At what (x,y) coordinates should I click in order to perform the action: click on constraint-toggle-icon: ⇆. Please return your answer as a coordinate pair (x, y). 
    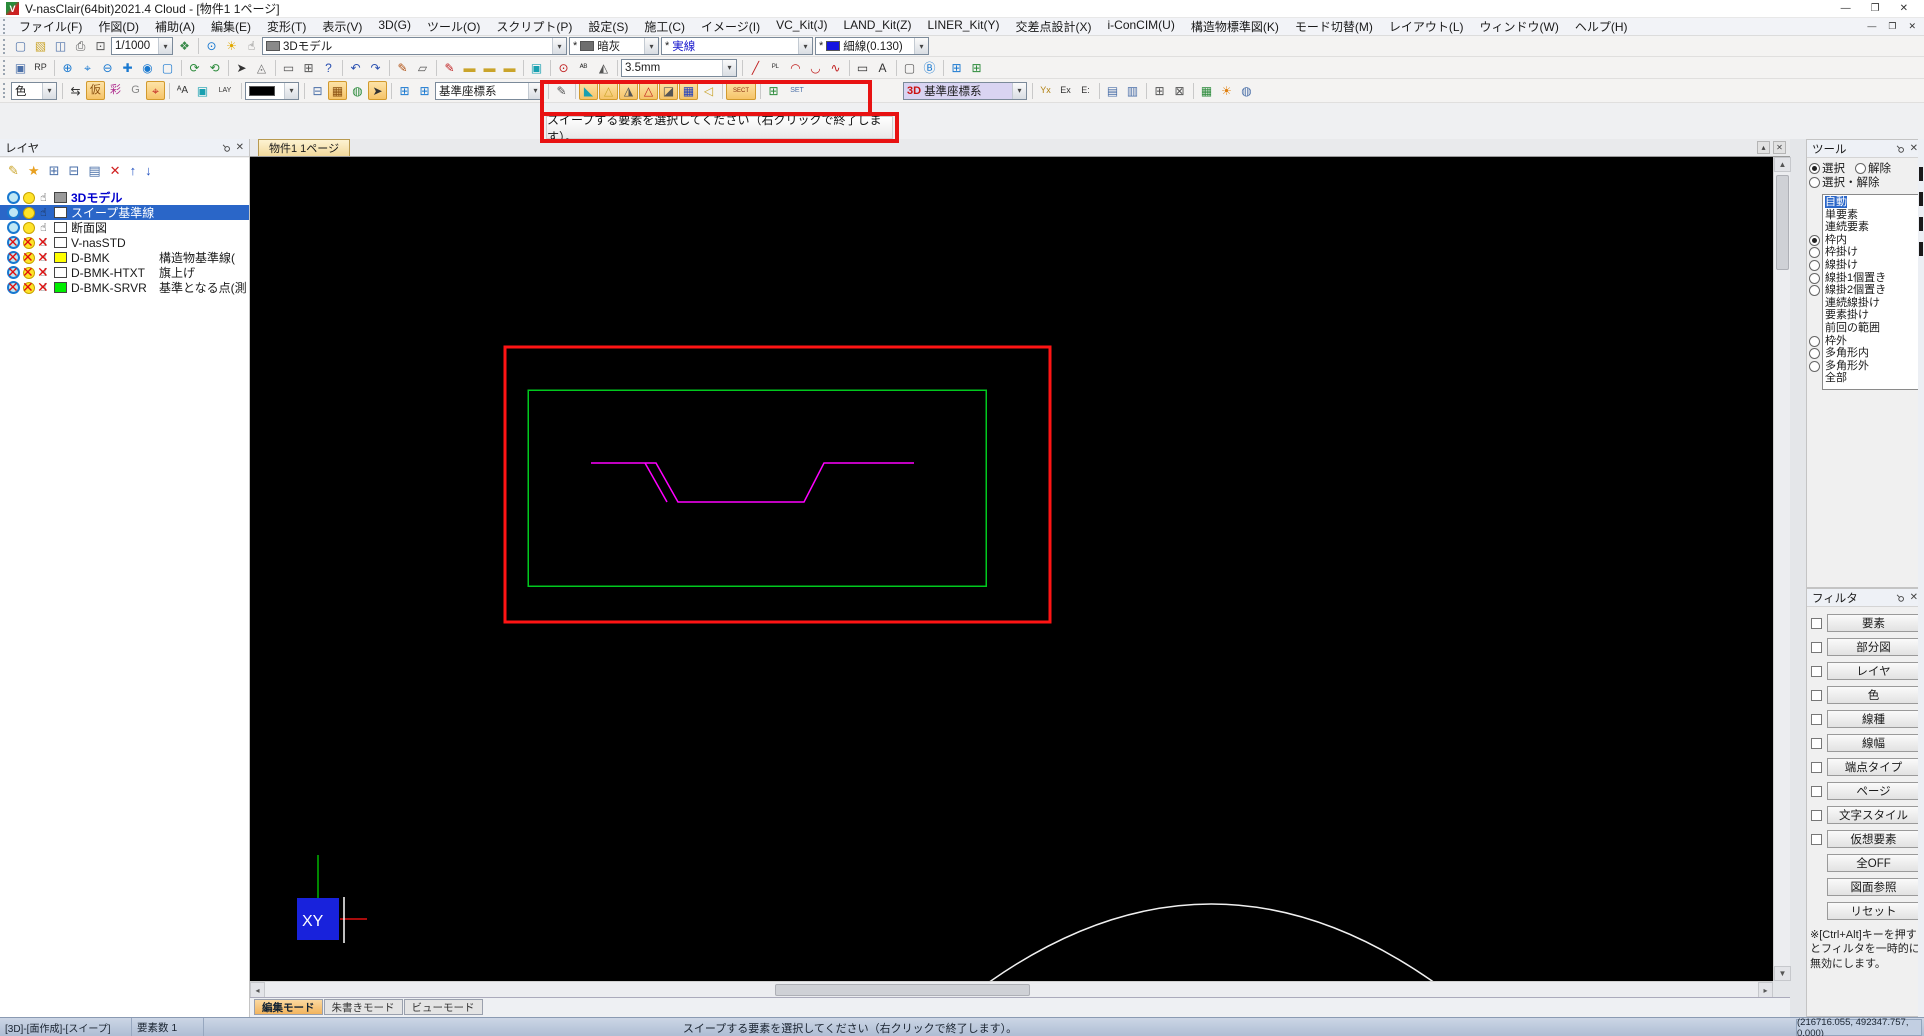
    Looking at the image, I should click on (75, 90).